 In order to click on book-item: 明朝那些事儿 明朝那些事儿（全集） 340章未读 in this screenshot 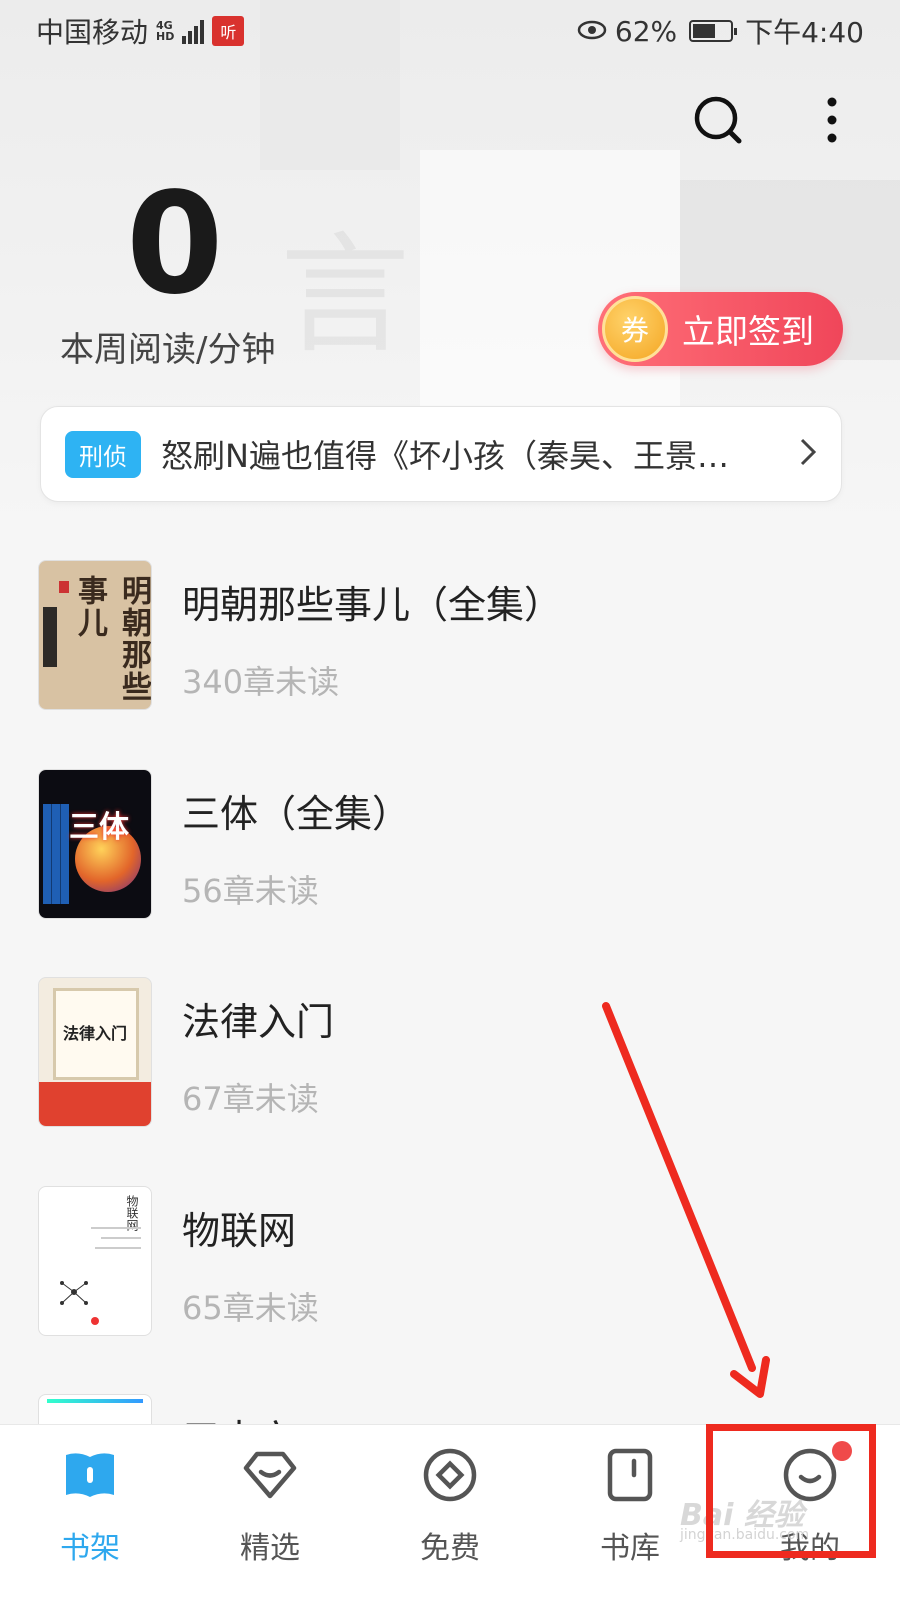, I will do `click(448, 636)`.